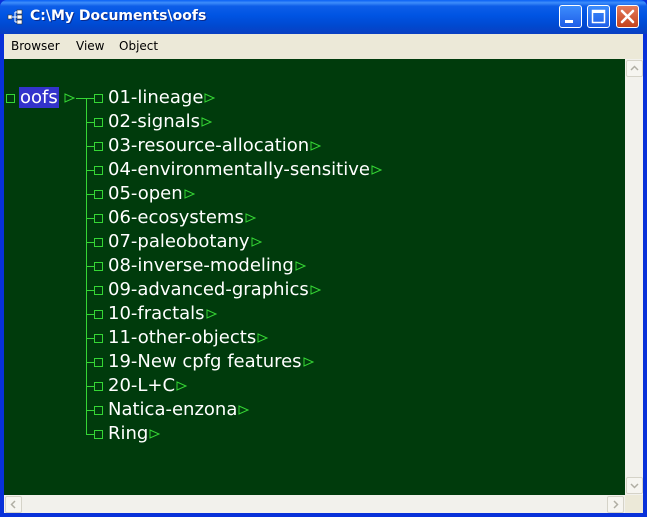  What do you see at coordinates (145, 193) in the screenshot?
I see `tree-node-label: 05-open` at bounding box center [145, 193].